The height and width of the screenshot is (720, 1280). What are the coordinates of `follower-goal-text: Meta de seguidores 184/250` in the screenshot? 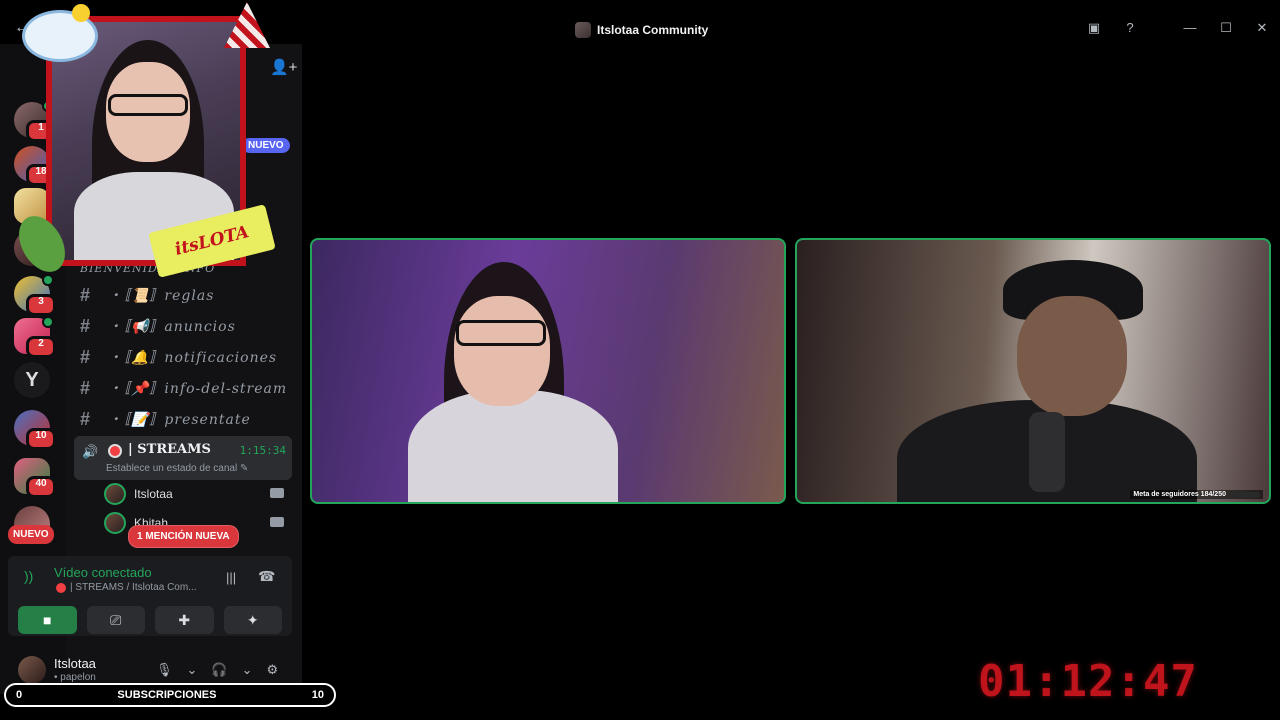 It's located at (1179, 494).